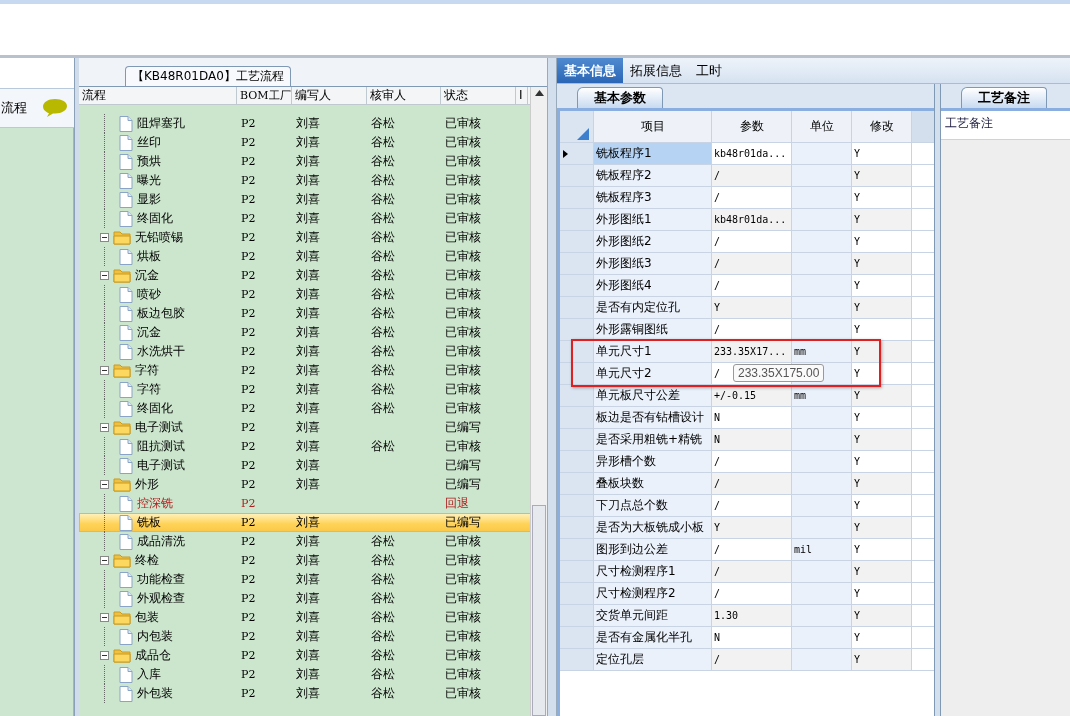  I want to click on node-label: 外形, so click(147, 484).